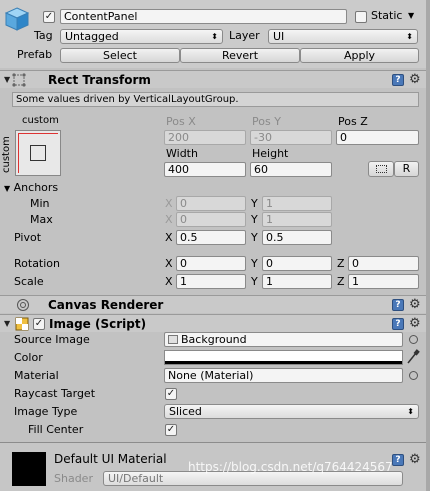 Image resolution: width=430 pixels, height=491 pixels. Describe the element at coordinates (297, 281) in the screenshot. I see `scale-y-field: 1` at that location.